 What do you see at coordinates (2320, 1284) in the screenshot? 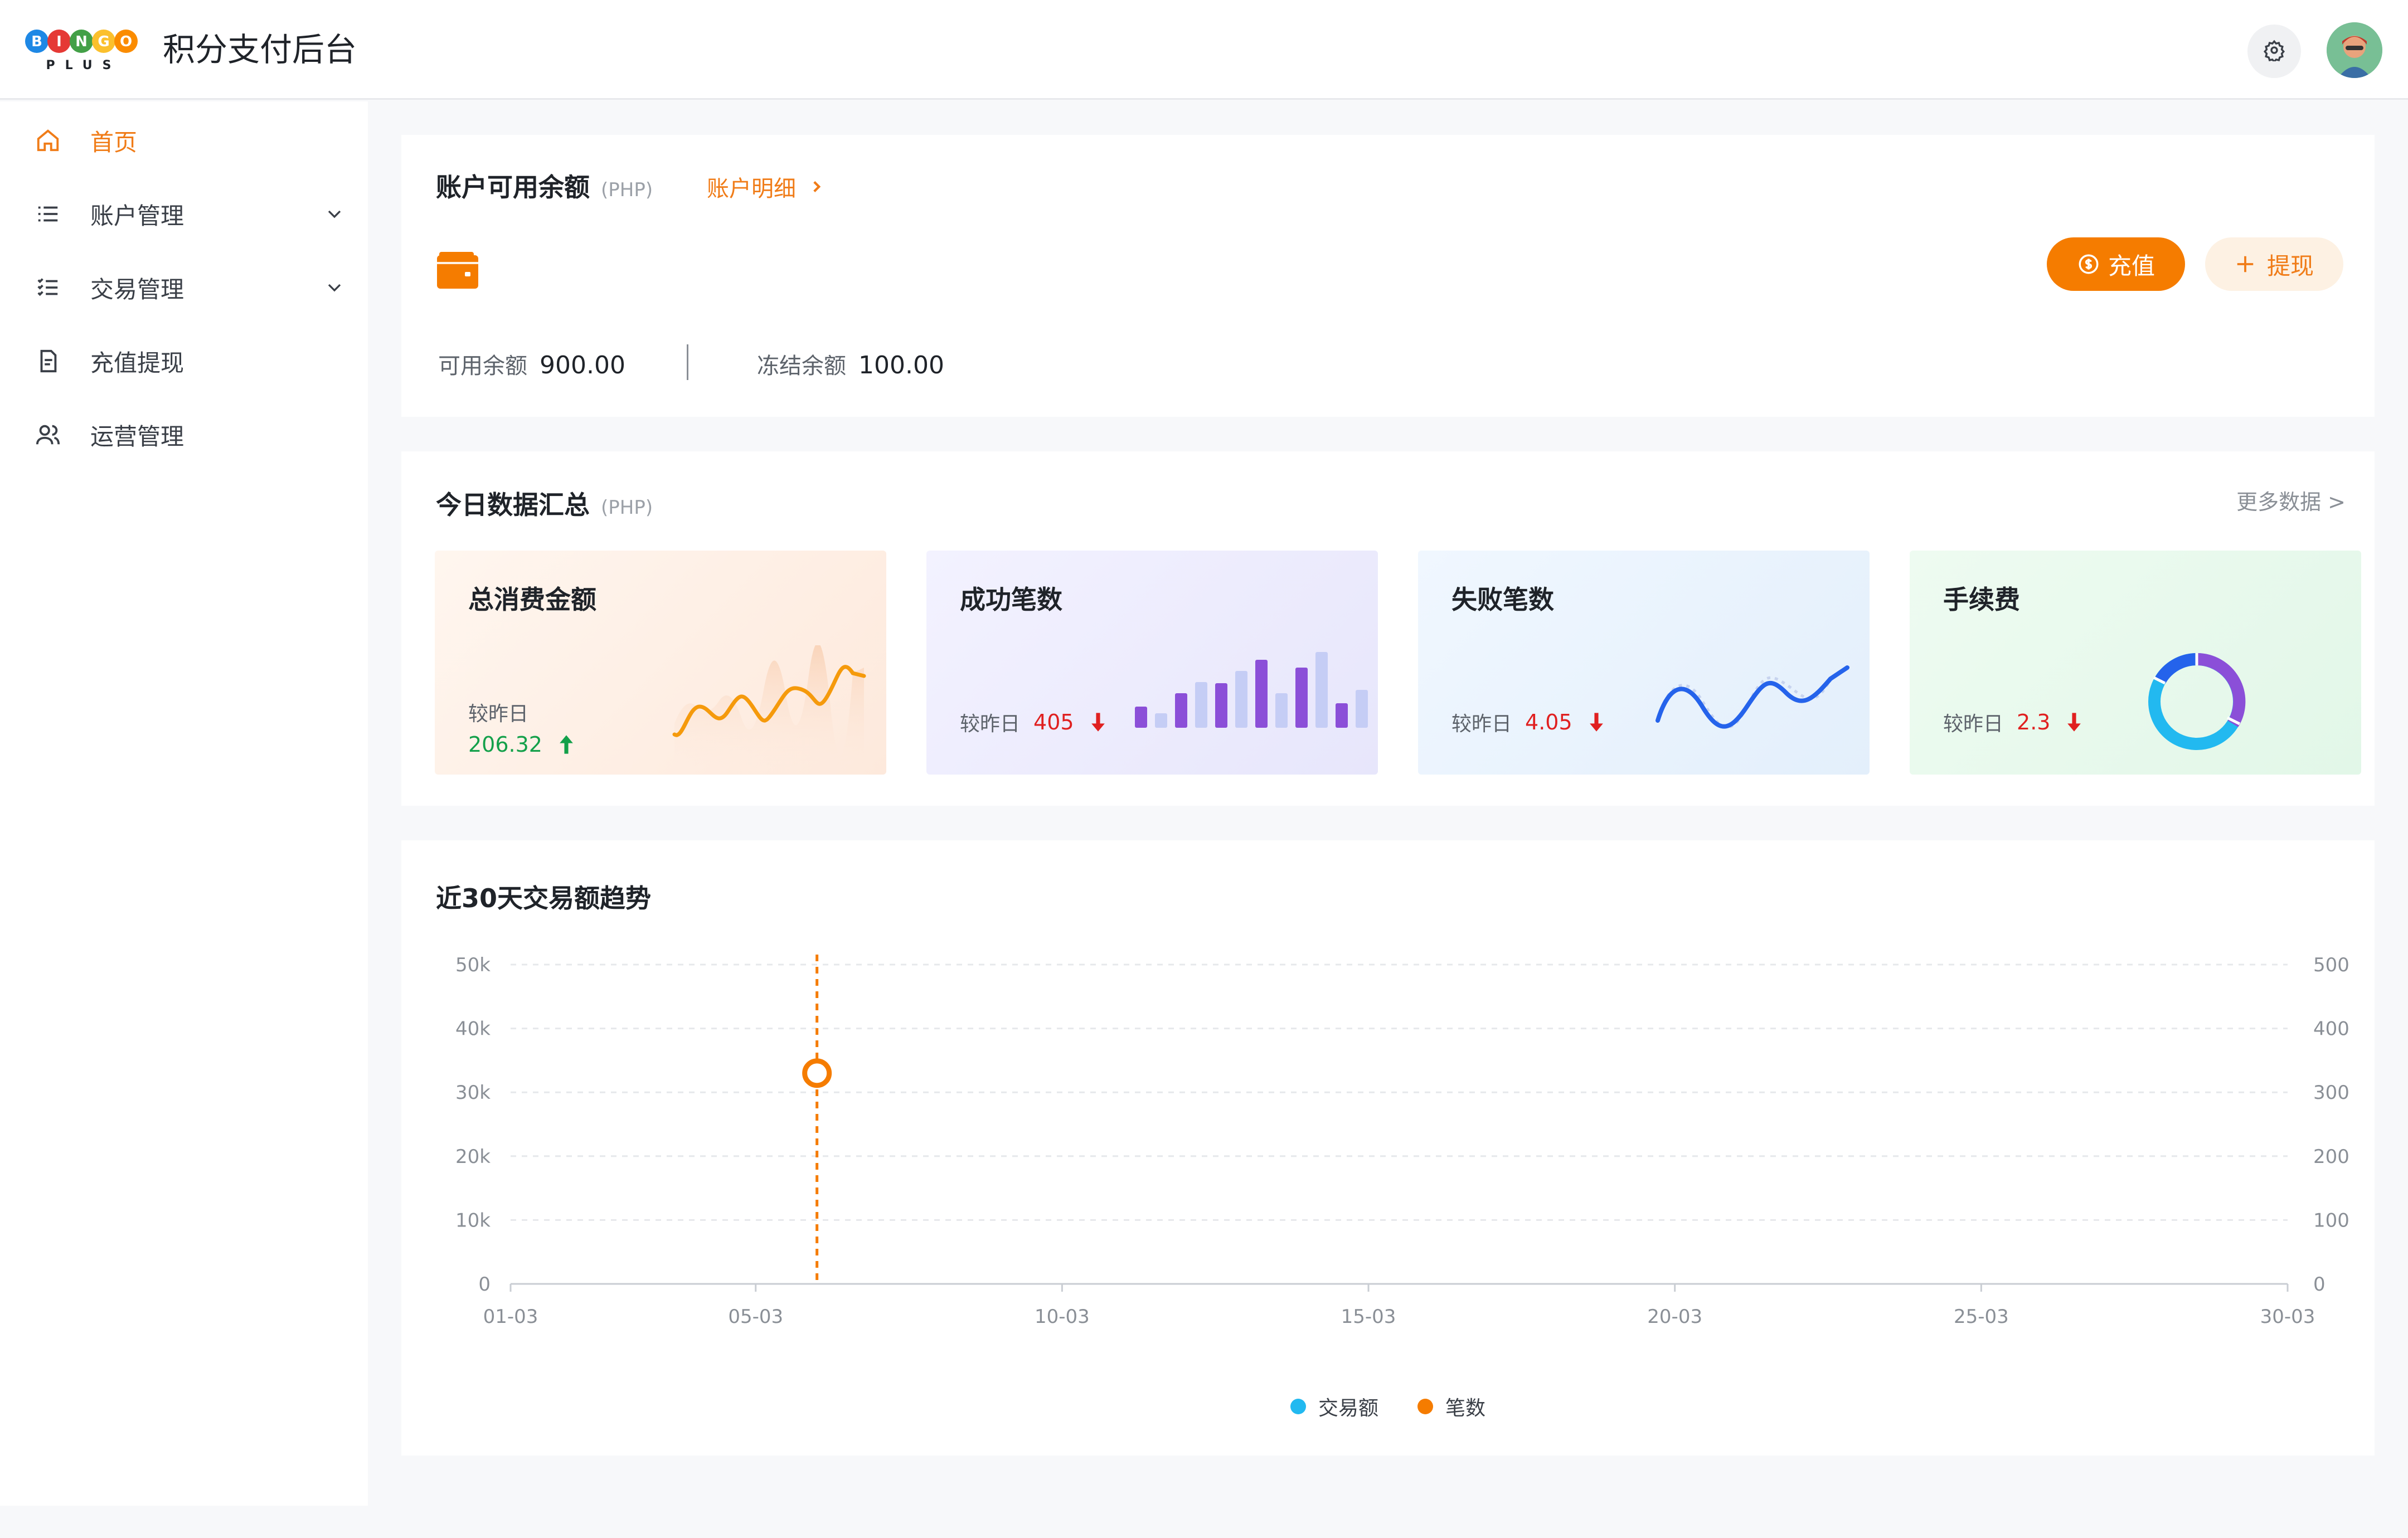
I see `y-tick-right: 0` at bounding box center [2320, 1284].